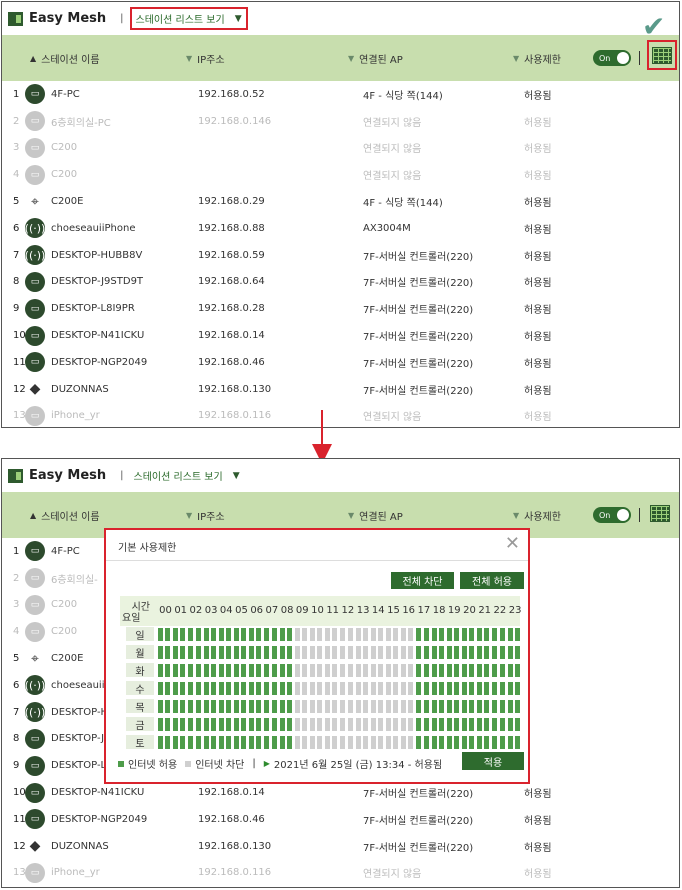 Image resolution: width=682 pixels, height=890 pixels. What do you see at coordinates (512, 543) in the screenshot?
I see `close-icon: ✕` at bounding box center [512, 543].